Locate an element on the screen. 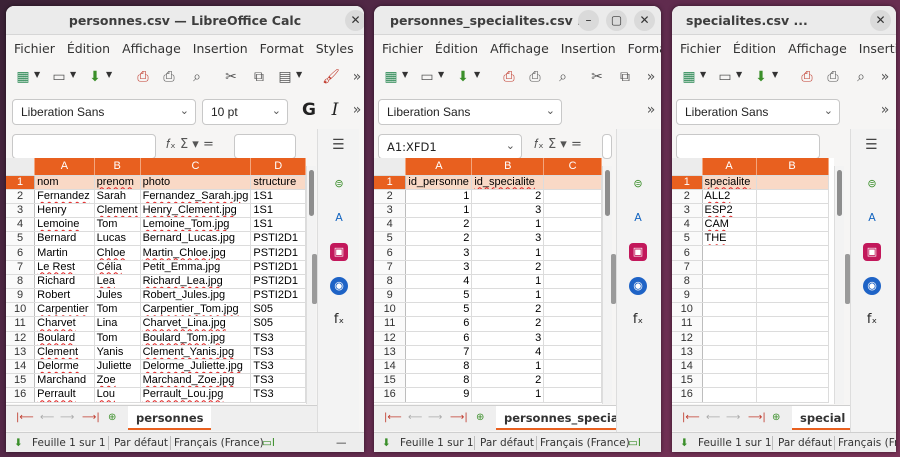 This screenshot has width=900, height=457. cell: Richard_Lea.jpg is located at coordinates (196, 282).